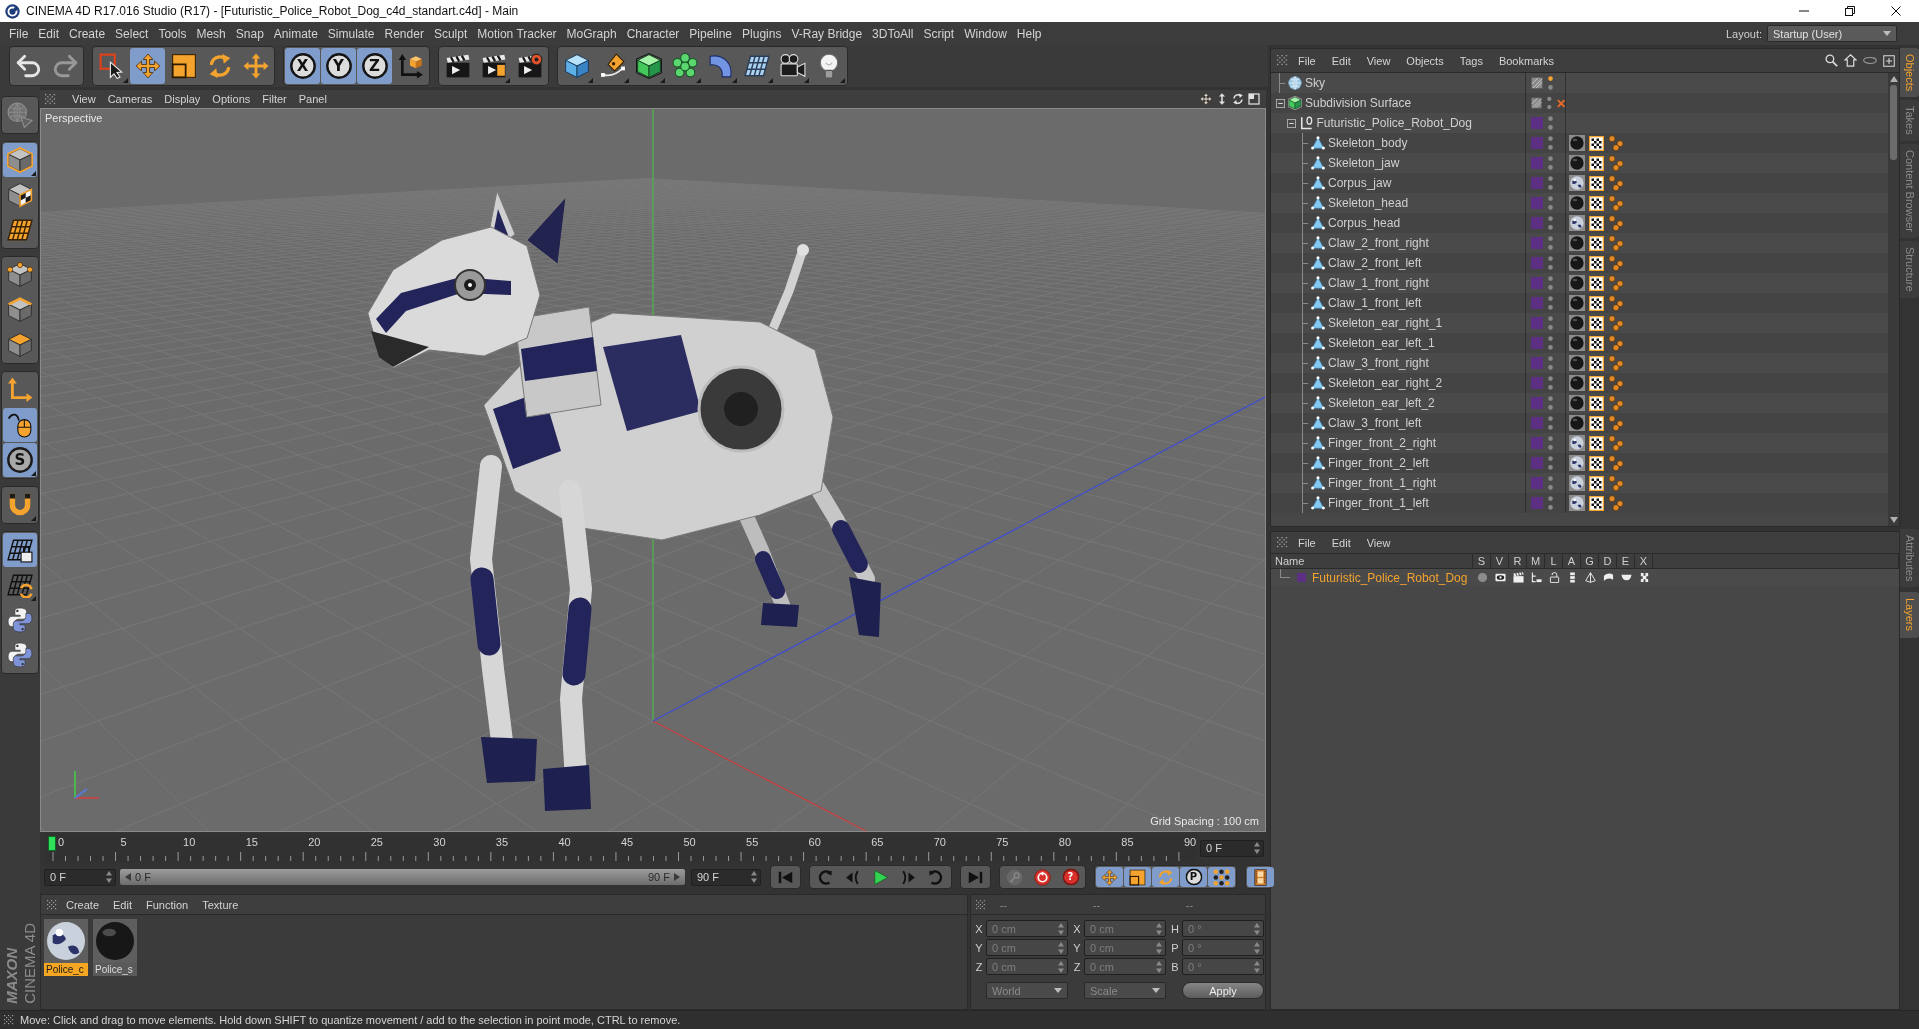 Image resolution: width=1919 pixels, height=1029 pixels. What do you see at coordinates (1526, 60) in the screenshot?
I see `menu-item: Bookmarks` at bounding box center [1526, 60].